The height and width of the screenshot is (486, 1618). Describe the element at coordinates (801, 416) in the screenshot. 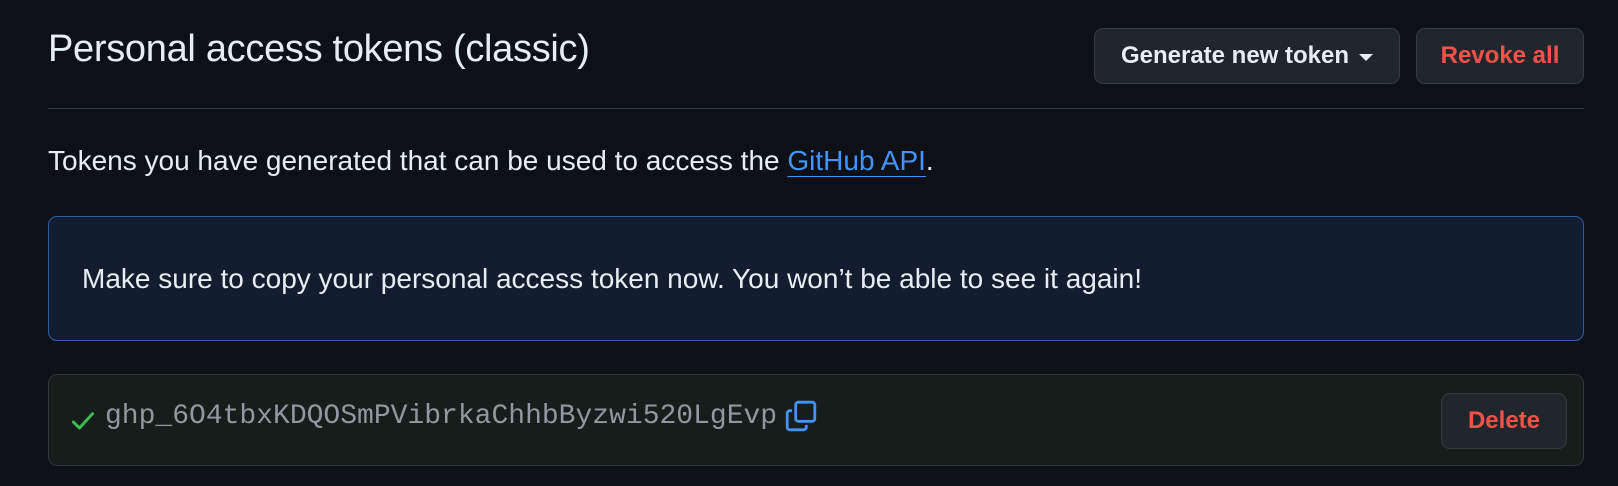

I see `copy-icon` at that location.